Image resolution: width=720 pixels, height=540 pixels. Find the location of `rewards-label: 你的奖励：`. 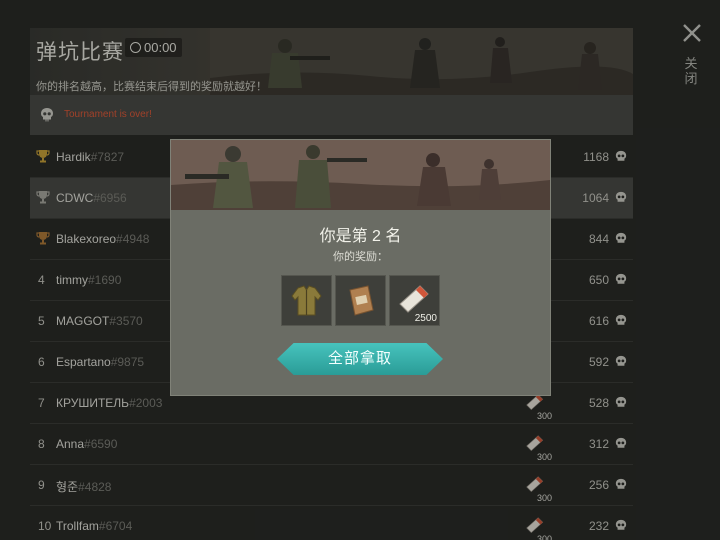

rewards-label: 你的奖励： is located at coordinates (360, 257).